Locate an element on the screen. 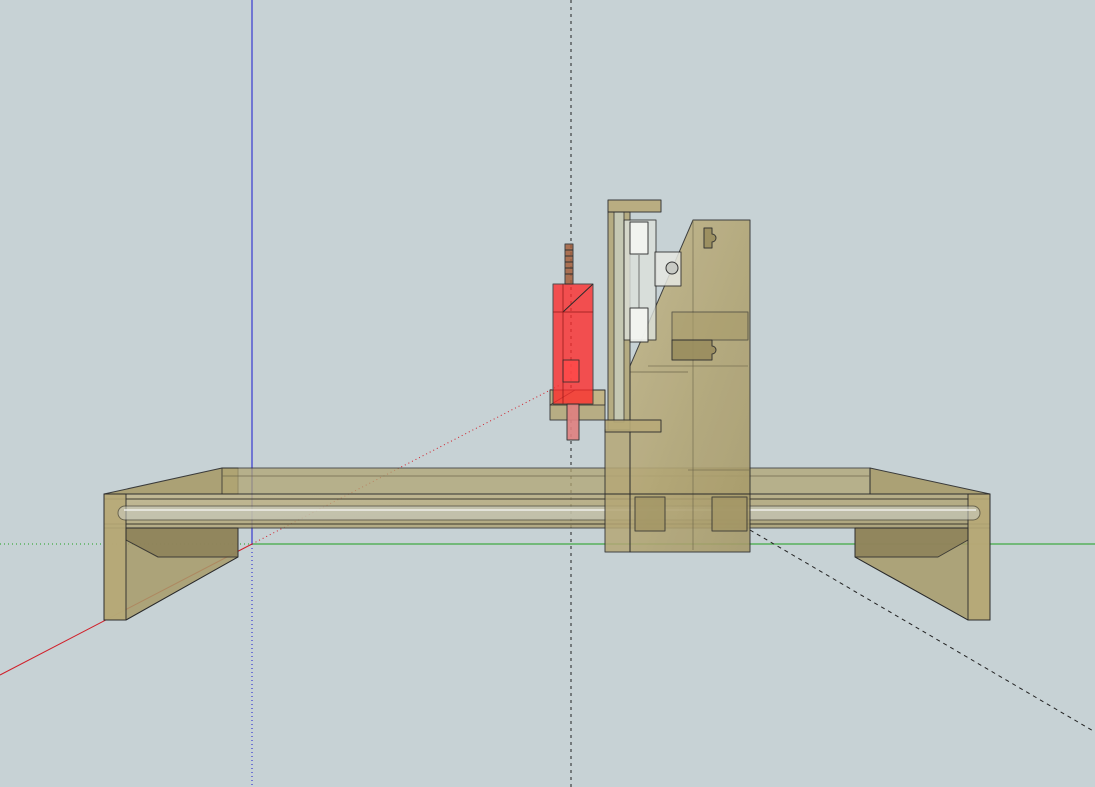 The width and height of the screenshot is (1095, 787). frame-top-right is located at coordinates (930, 481).